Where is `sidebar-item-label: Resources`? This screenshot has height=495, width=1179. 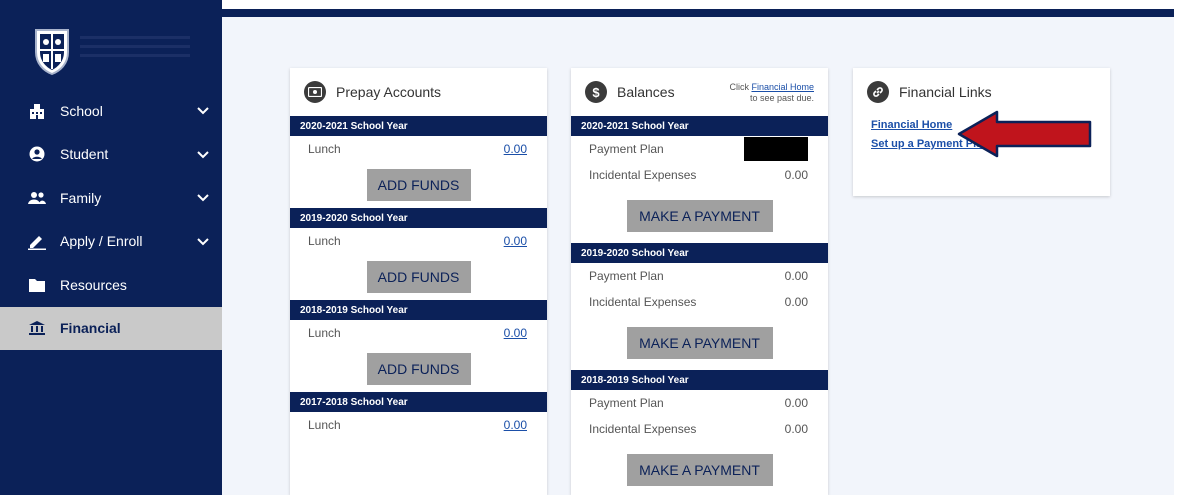 sidebar-item-label: Resources is located at coordinates (93, 284).